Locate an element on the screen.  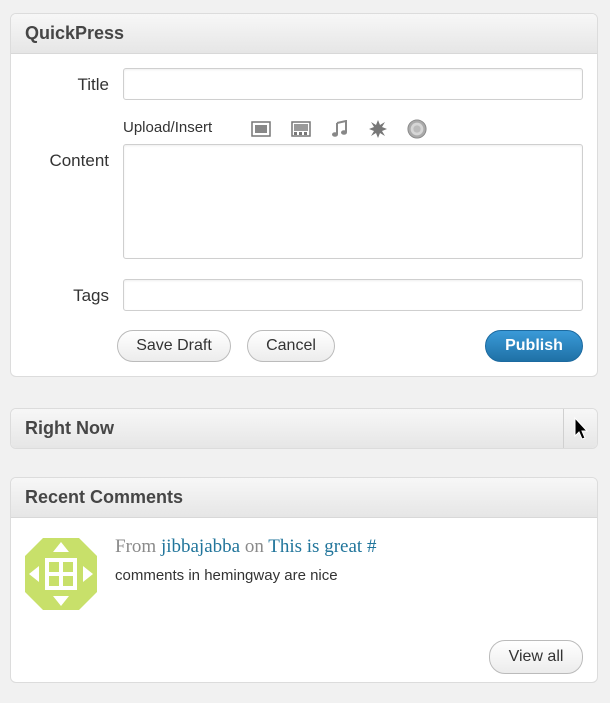
audio-icon is located at coordinates (340, 129).